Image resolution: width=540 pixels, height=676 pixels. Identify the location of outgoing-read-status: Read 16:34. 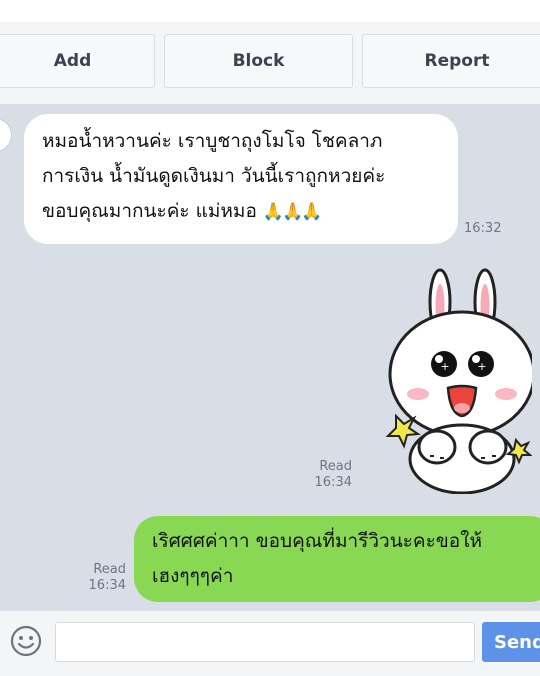
(106, 578).